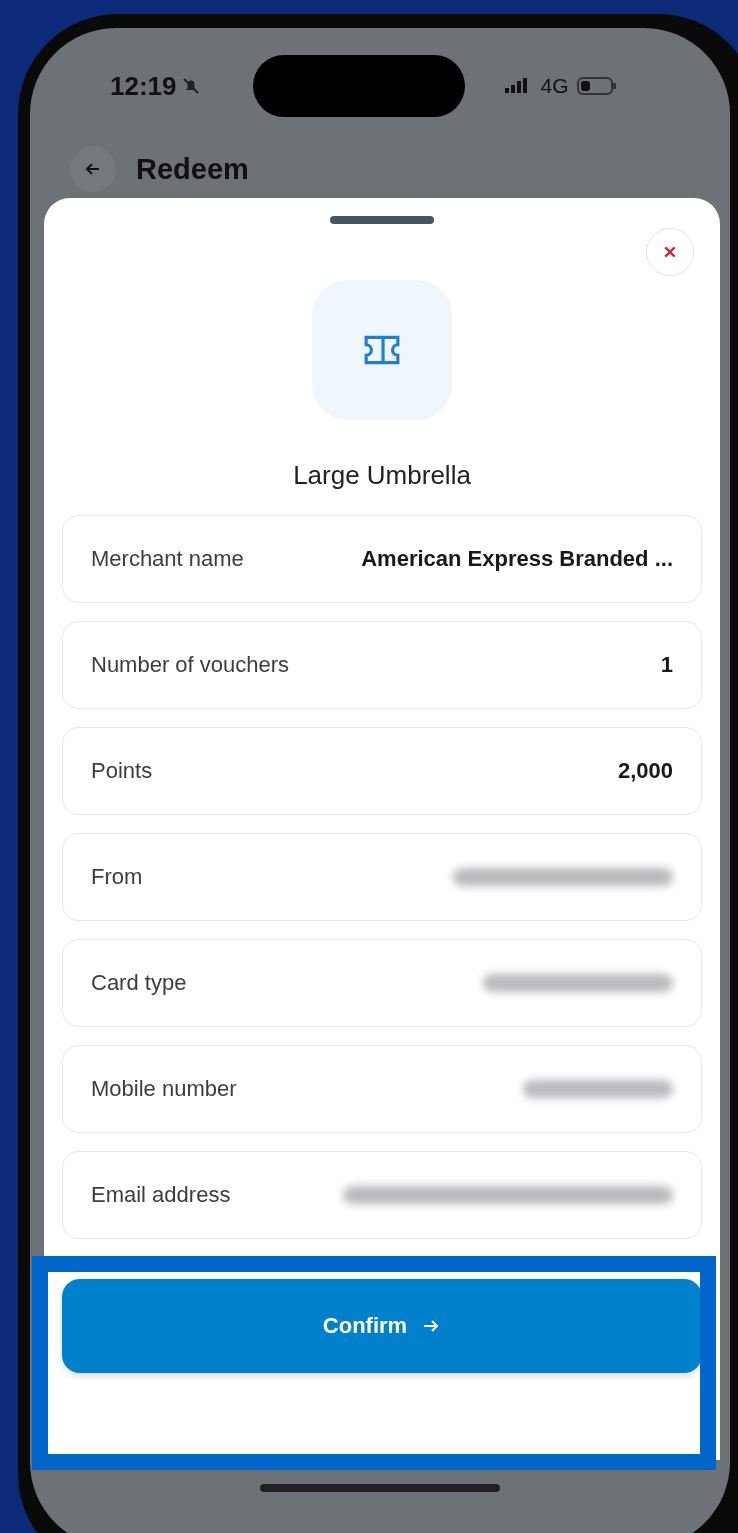  I want to click on detail-value: 2,000, so click(645, 771).